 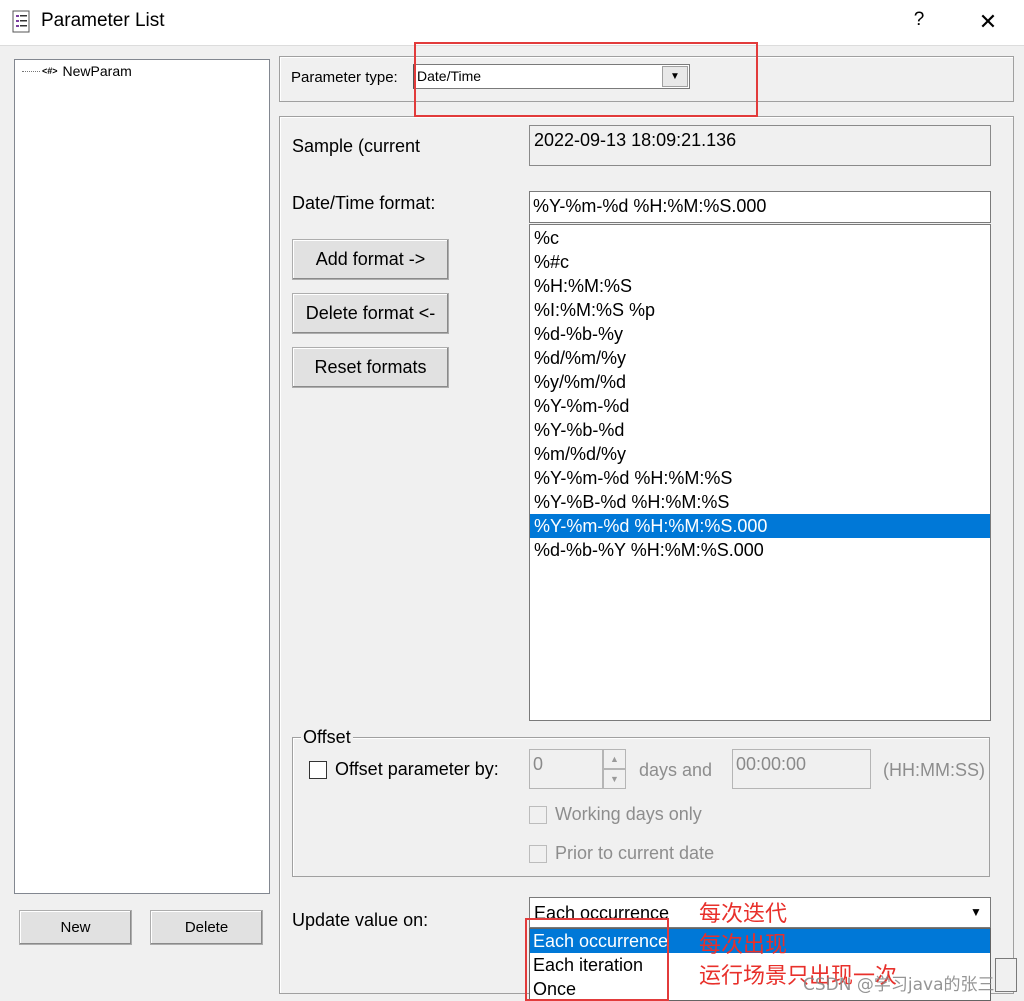 What do you see at coordinates (760, 454) in the screenshot?
I see `format-list-item: %m/%d/%y` at bounding box center [760, 454].